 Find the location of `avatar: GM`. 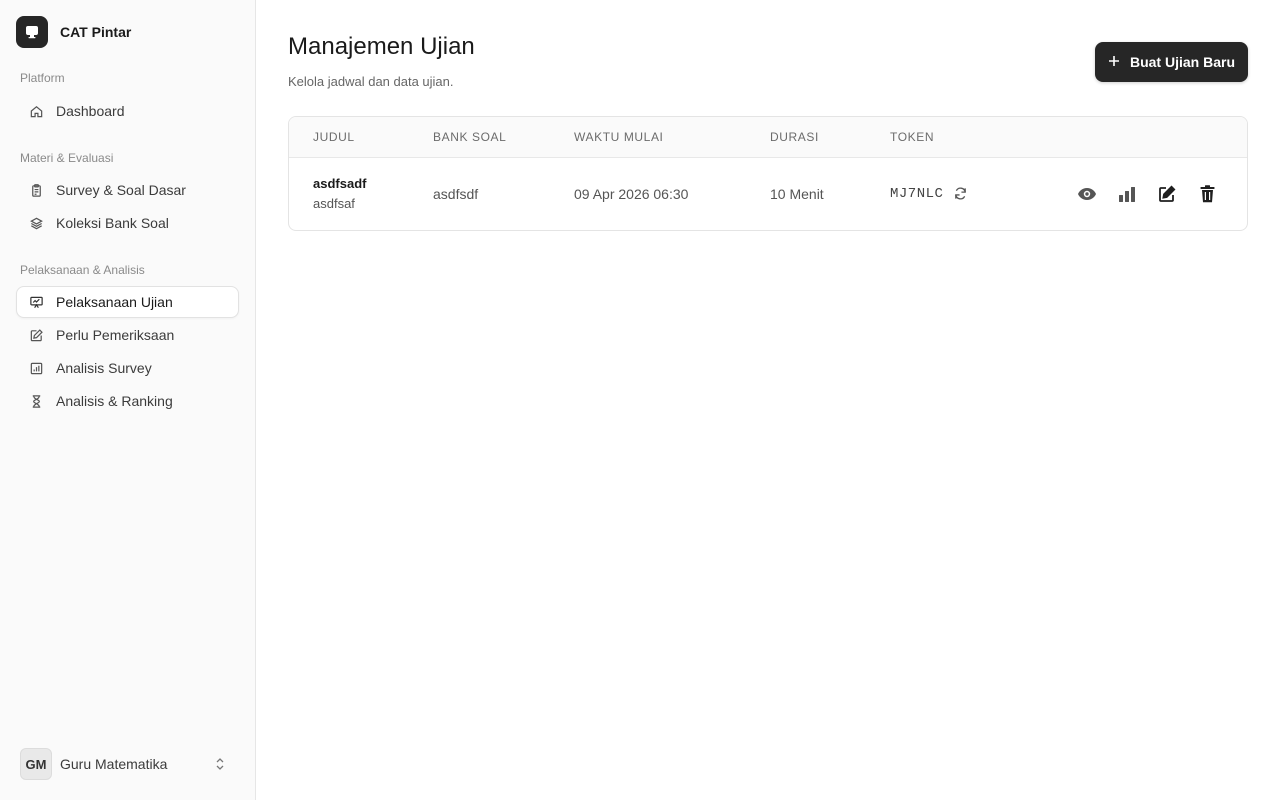

avatar: GM is located at coordinates (36, 764).